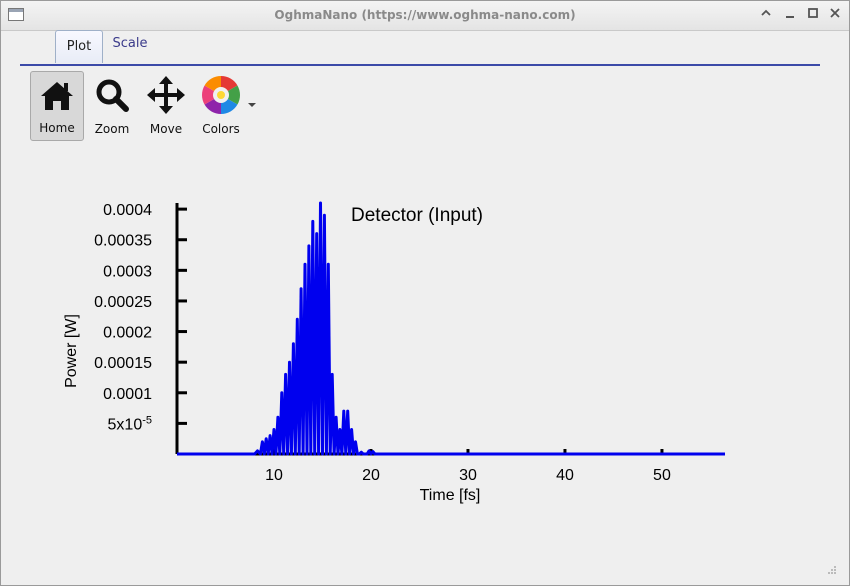 The image size is (850, 586). Describe the element at coordinates (123, 363) in the screenshot. I see `y-tick-label: 0.00015` at that location.